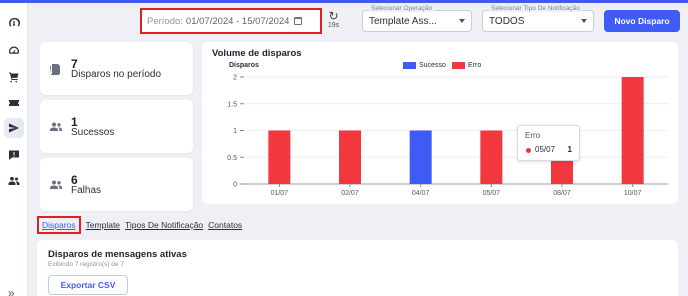 This screenshot has height=296, width=688. What do you see at coordinates (14, 23) in the screenshot?
I see `dashboard-icon` at bounding box center [14, 23].